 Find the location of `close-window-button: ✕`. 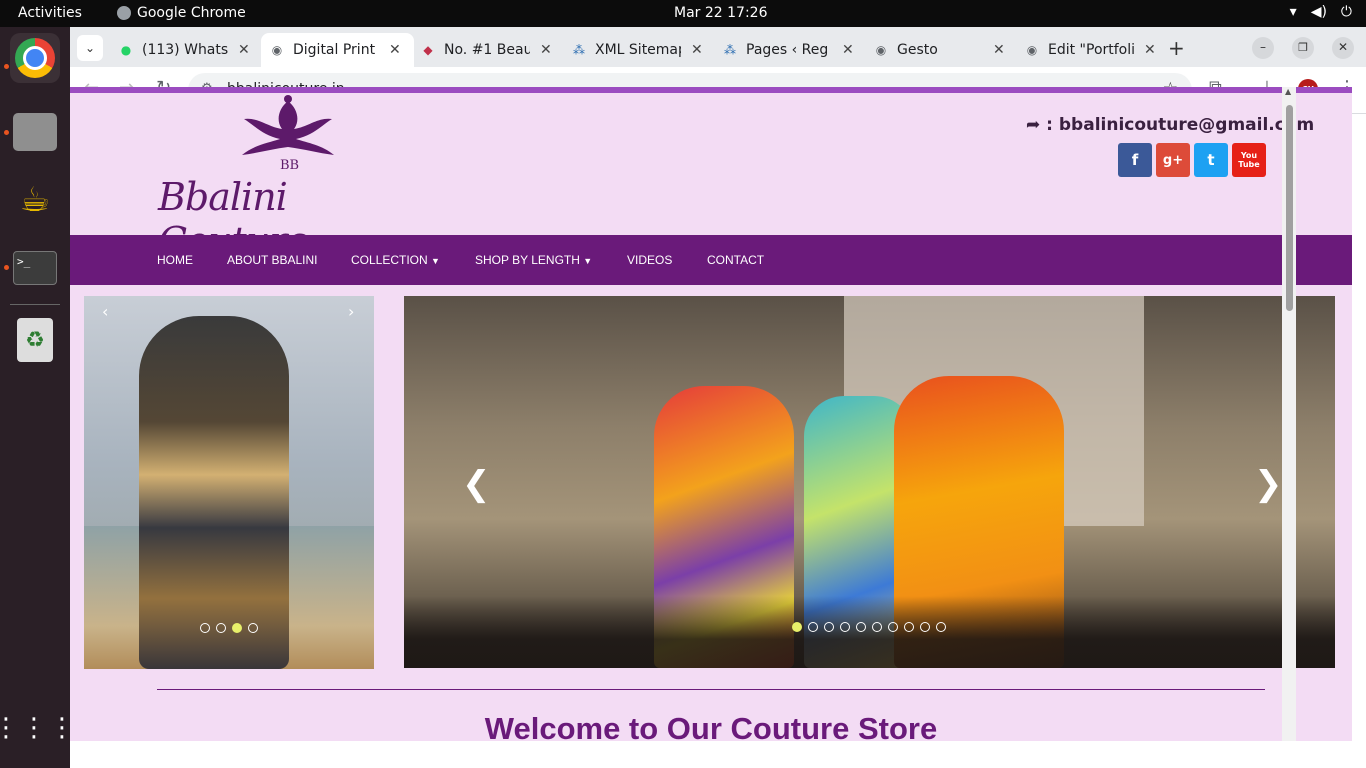

close-window-button: ✕ is located at coordinates (1343, 48).